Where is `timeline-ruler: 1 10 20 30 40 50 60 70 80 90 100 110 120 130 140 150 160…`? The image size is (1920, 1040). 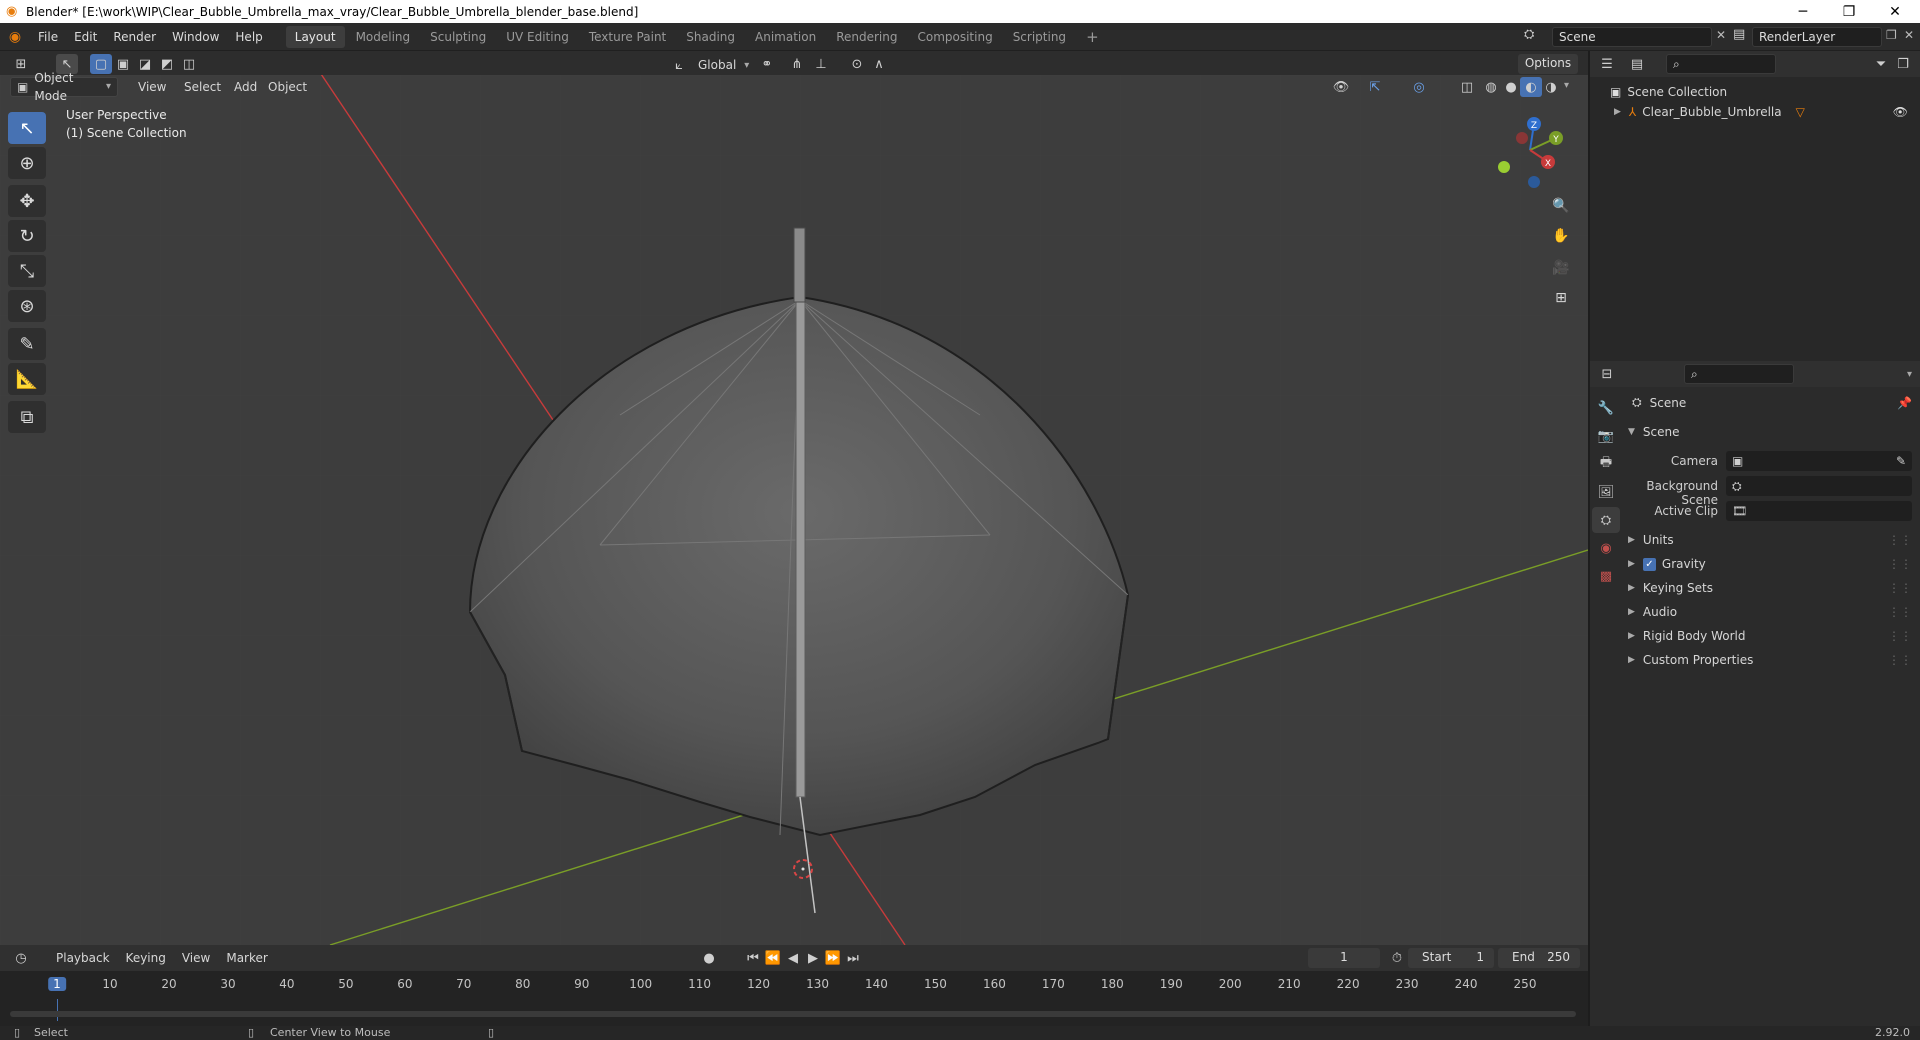 timeline-ruler: 1 10 20 30 40 50 60 70 80 90 100 110 120 130 140 150 160… is located at coordinates (794, 983).